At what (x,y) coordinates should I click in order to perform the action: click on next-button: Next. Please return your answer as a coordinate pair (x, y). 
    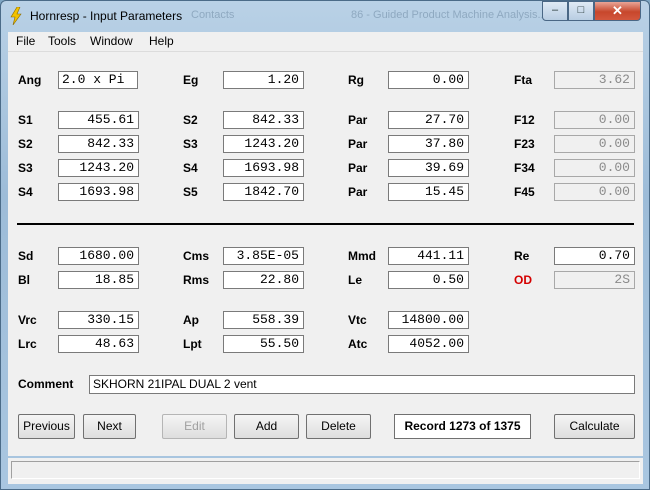
    Looking at the image, I should click on (109, 426).